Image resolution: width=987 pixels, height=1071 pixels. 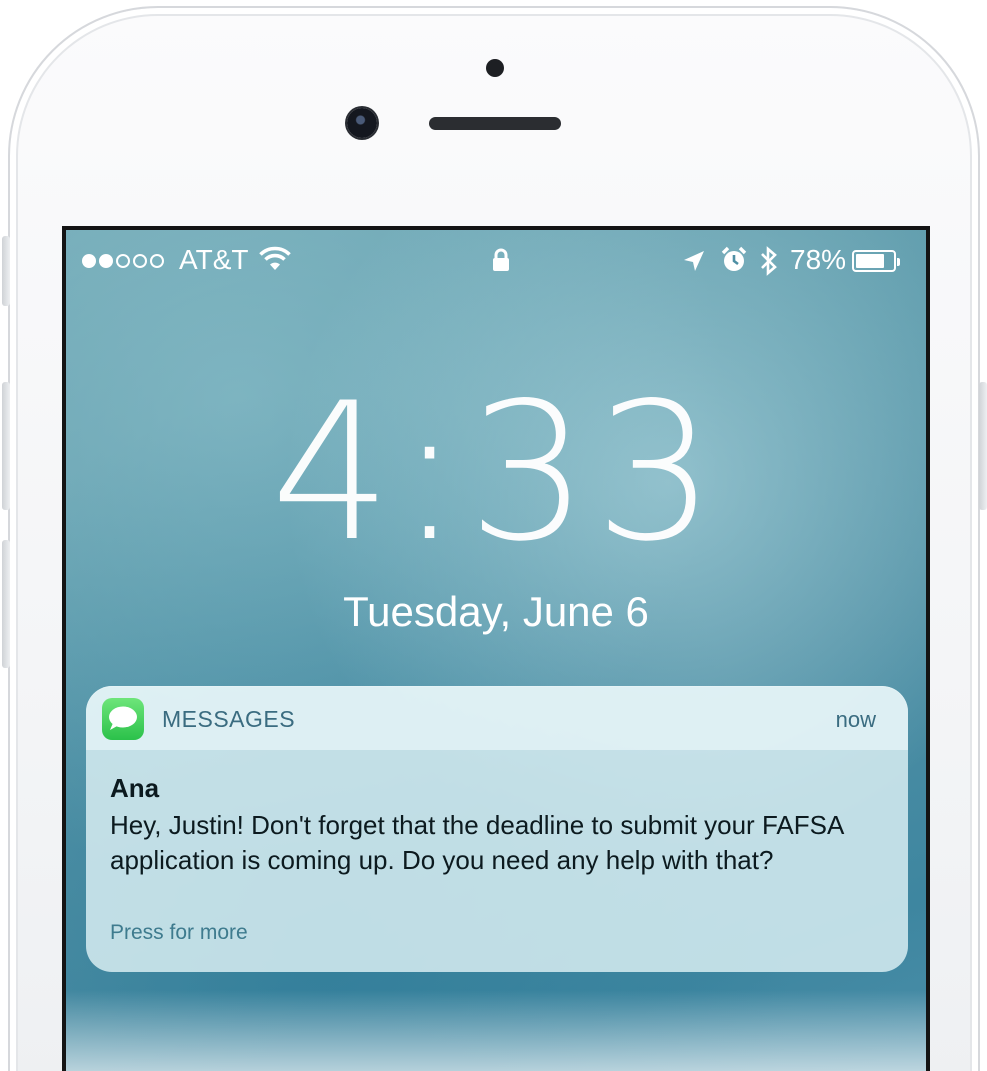 What do you see at coordinates (496, 611) in the screenshot?
I see `clock-date: Tuesday, June 6` at bounding box center [496, 611].